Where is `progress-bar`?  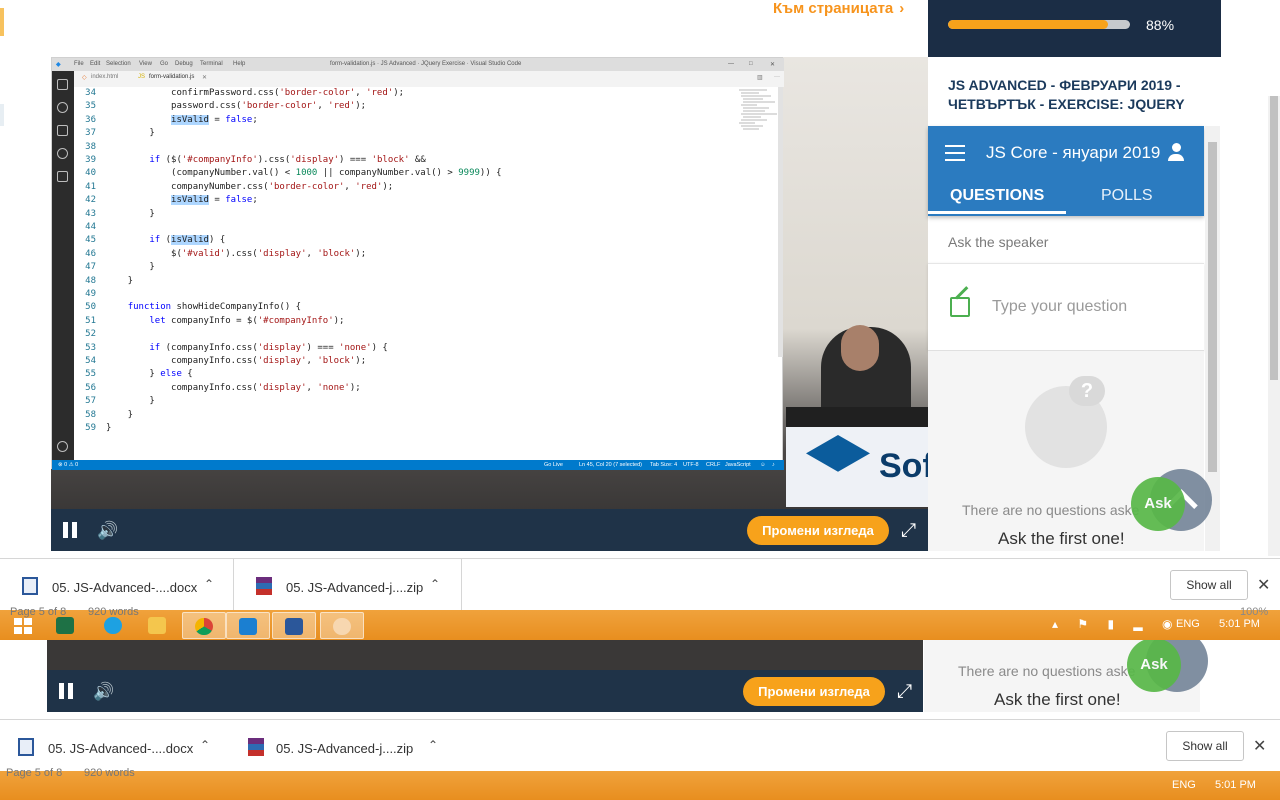
progress-bar is located at coordinates (1039, 24).